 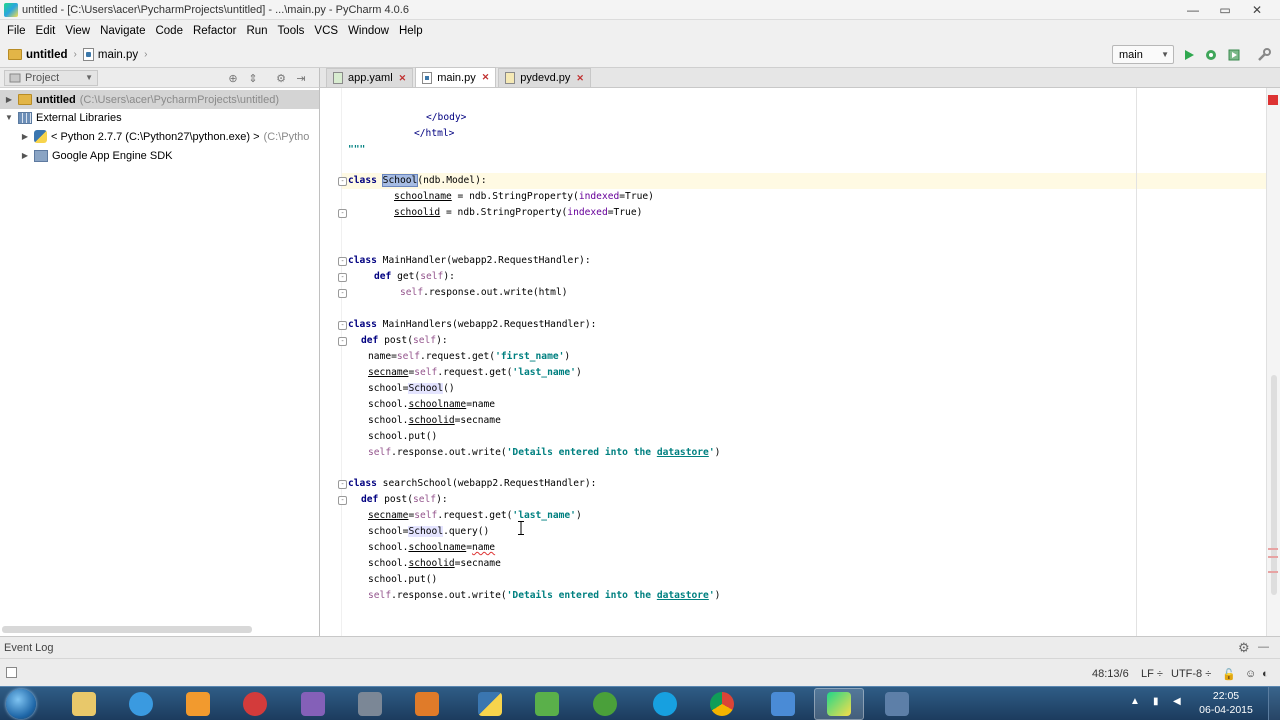 I want to click on show-desktop-button, so click(x=1274, y=703).